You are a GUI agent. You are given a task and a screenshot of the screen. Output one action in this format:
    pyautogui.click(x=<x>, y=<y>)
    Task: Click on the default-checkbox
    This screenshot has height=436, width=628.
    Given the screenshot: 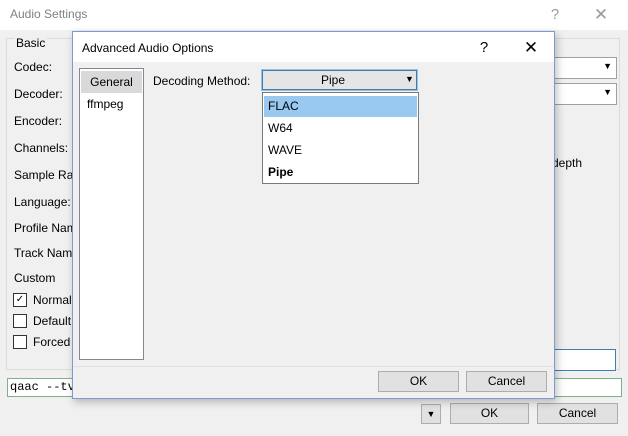 What is the action you would take?
    pyautogui.click(x=20, y=321)
    